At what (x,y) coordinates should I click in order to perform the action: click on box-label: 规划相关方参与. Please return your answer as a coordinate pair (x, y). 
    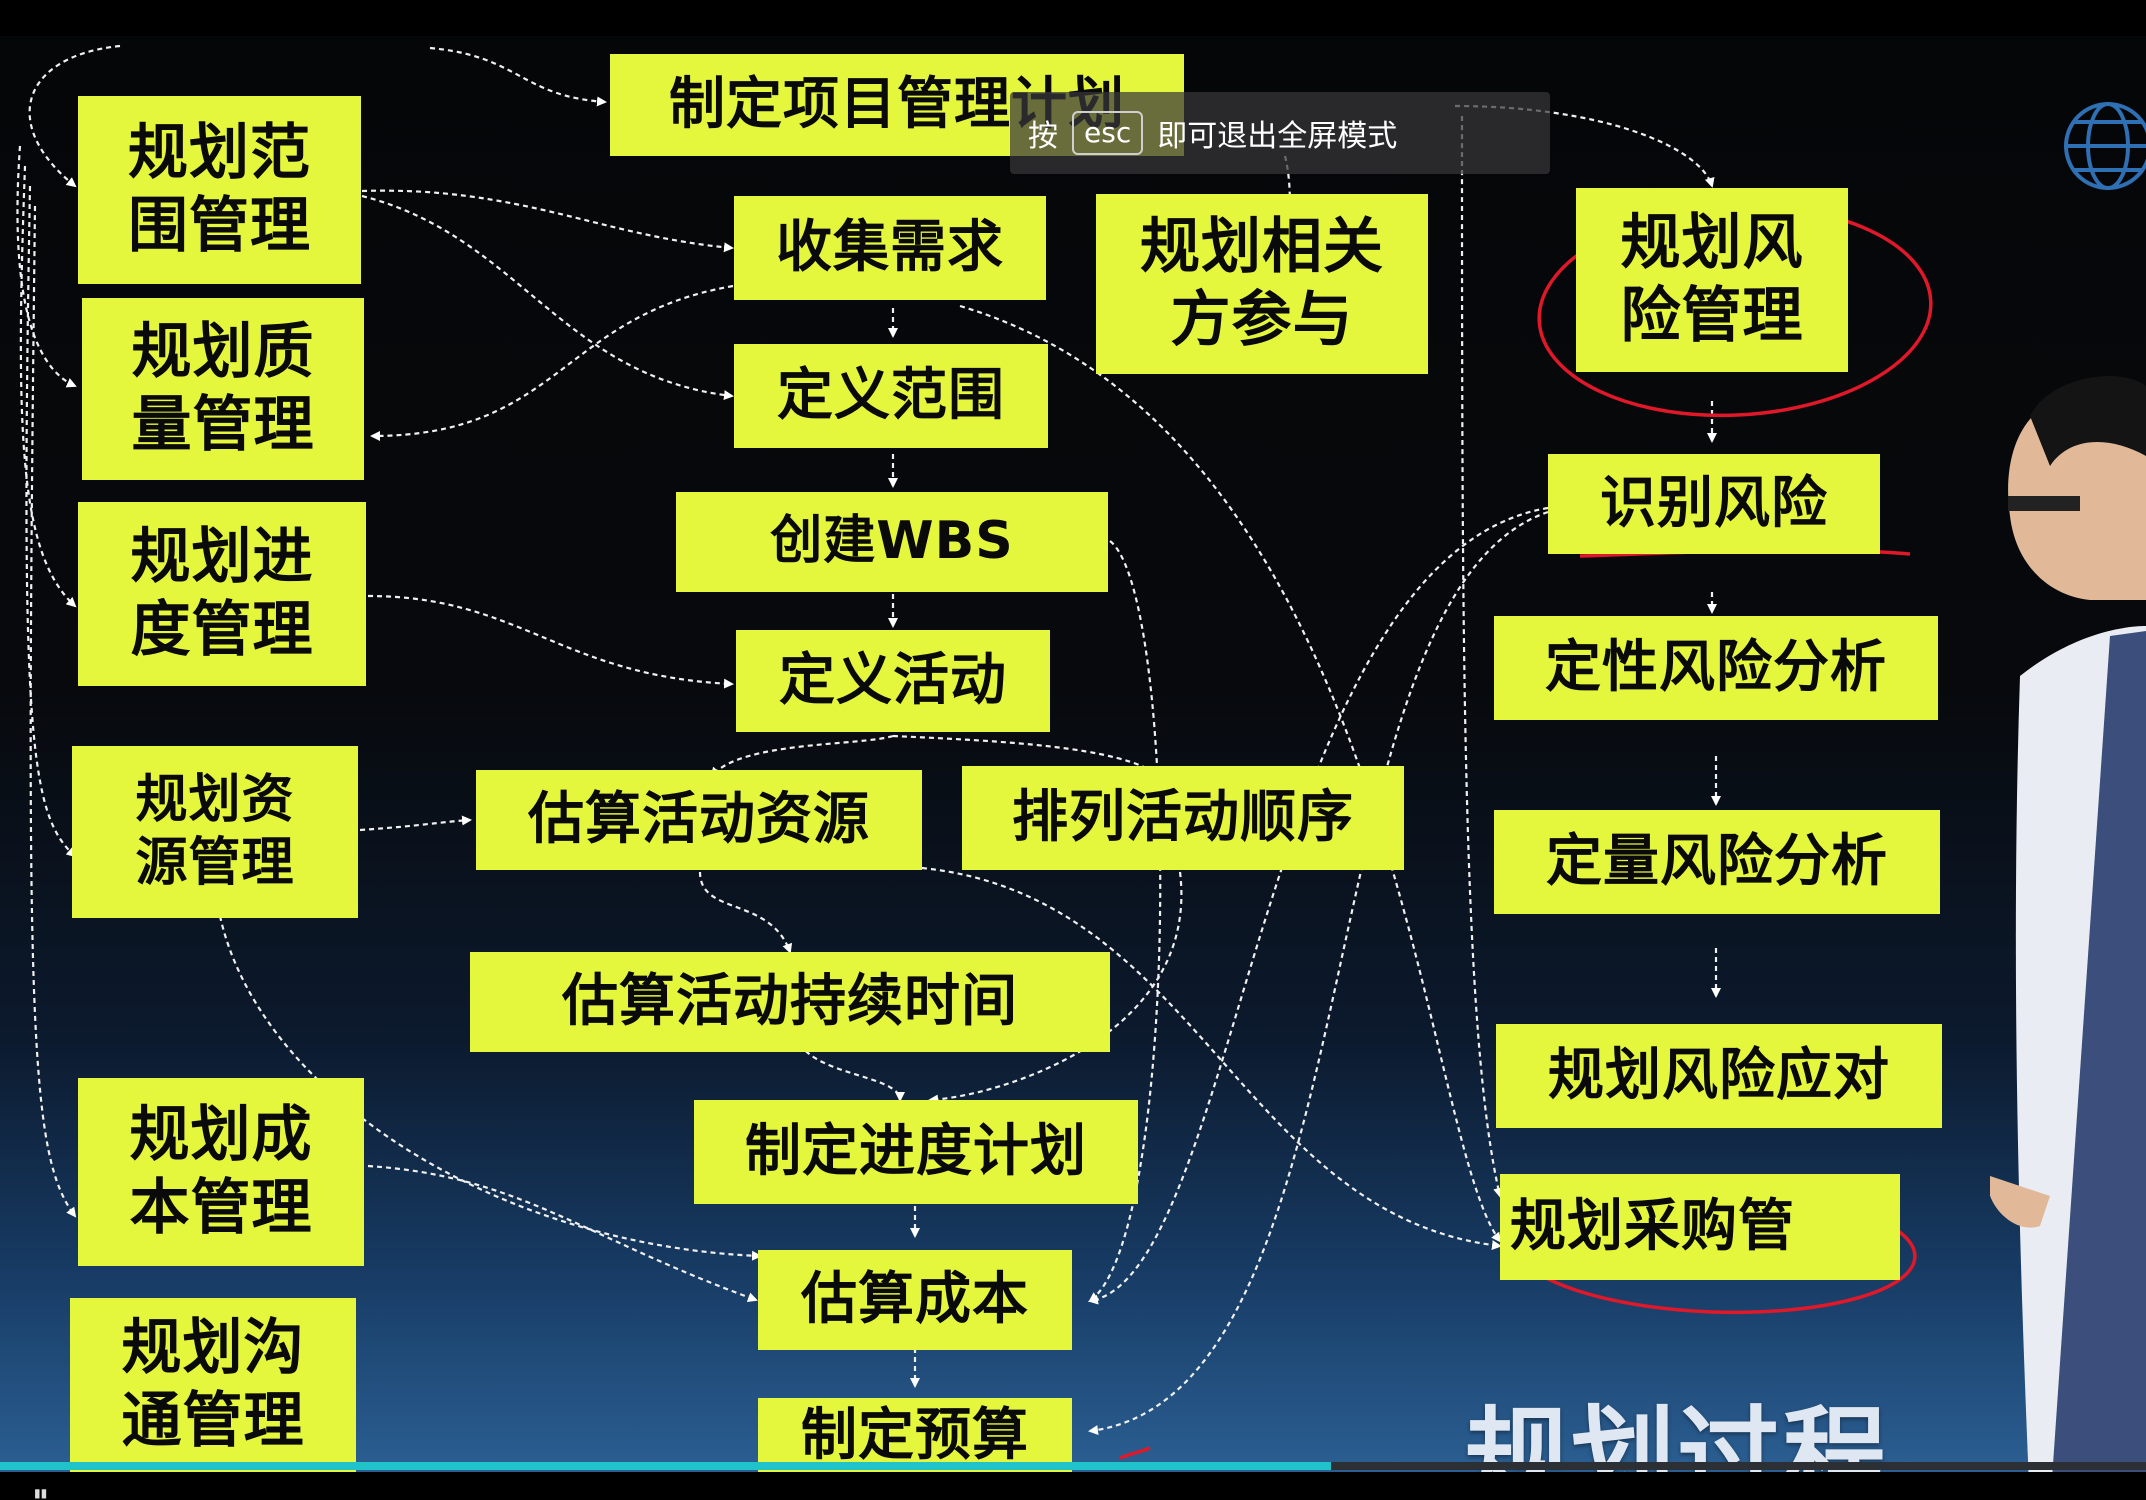
    Looking at the image, I should click on (1262, 283).